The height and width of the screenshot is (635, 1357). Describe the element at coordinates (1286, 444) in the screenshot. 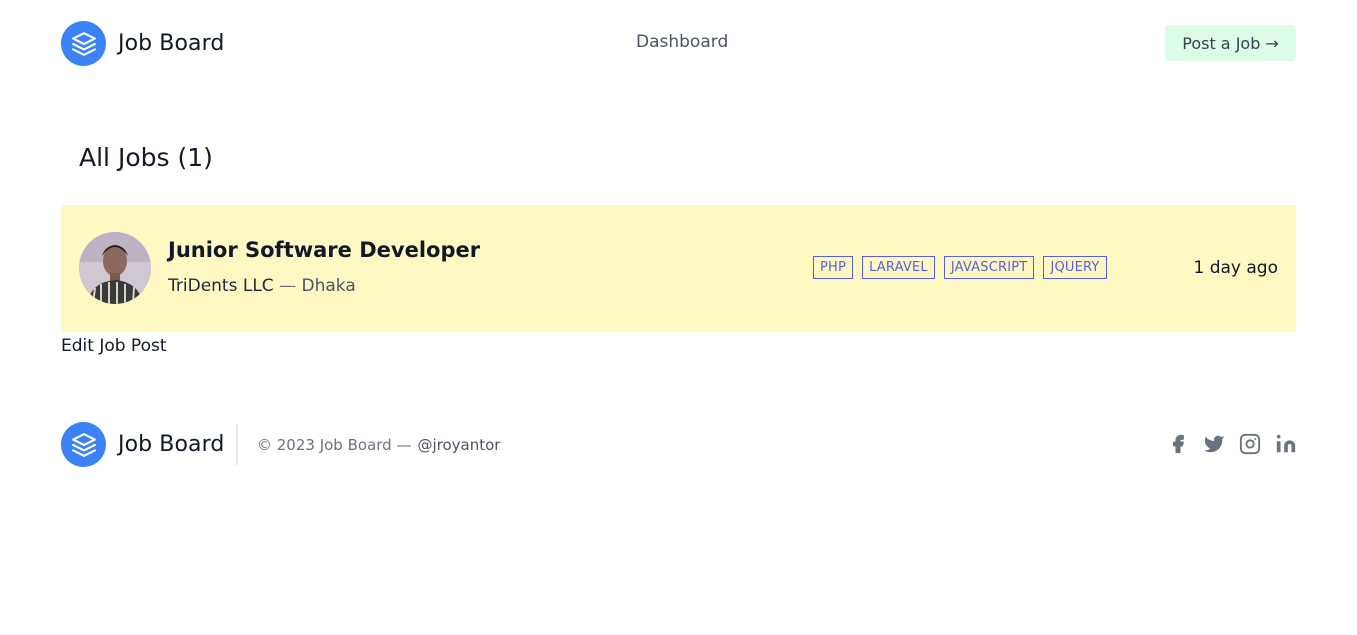

I see `linkedin-icon` at that location.